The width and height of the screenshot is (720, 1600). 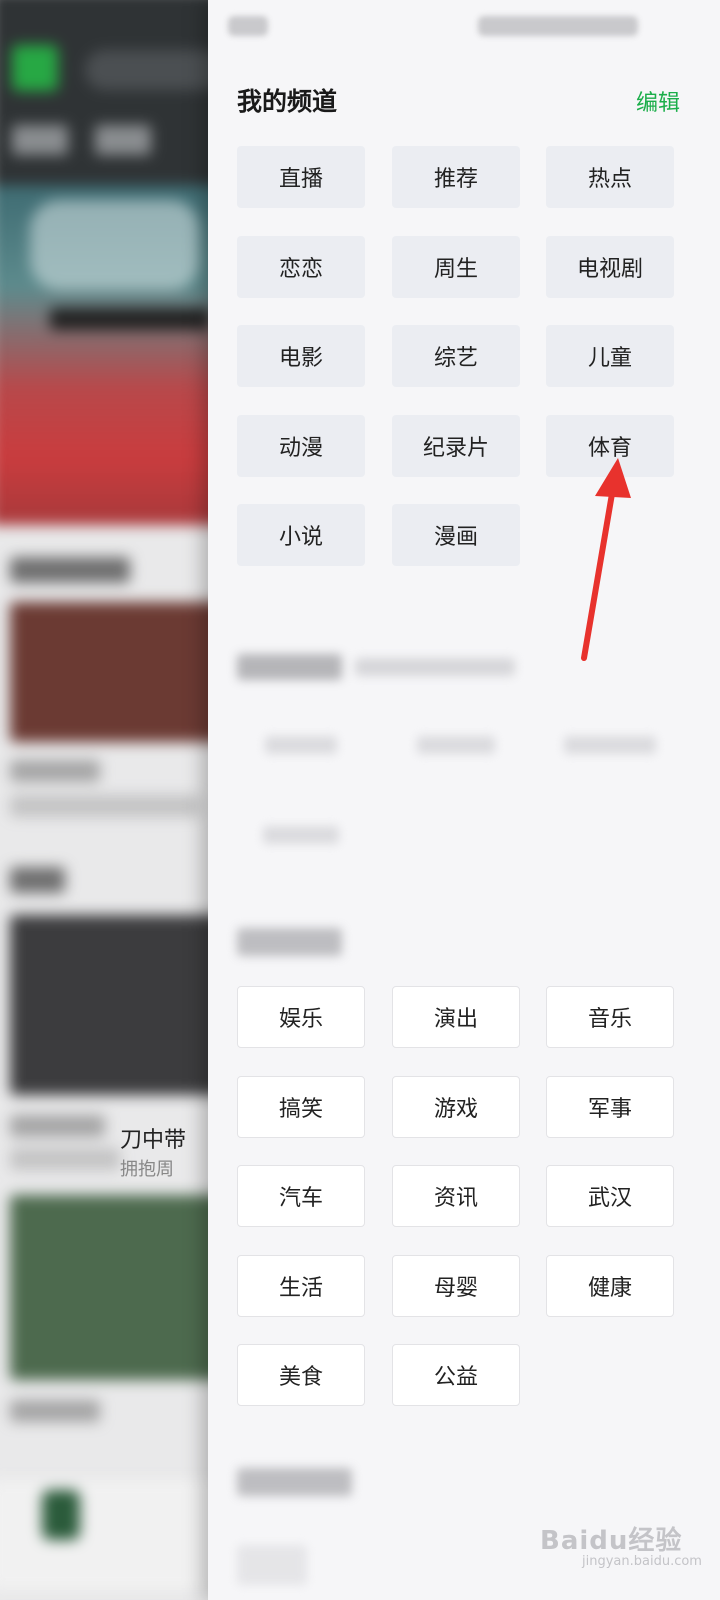 What do you see at coordinates (456, 1286) in the screenshot?
I see `more-channel-chip: 母婴` at bounding box center [456, 1286].